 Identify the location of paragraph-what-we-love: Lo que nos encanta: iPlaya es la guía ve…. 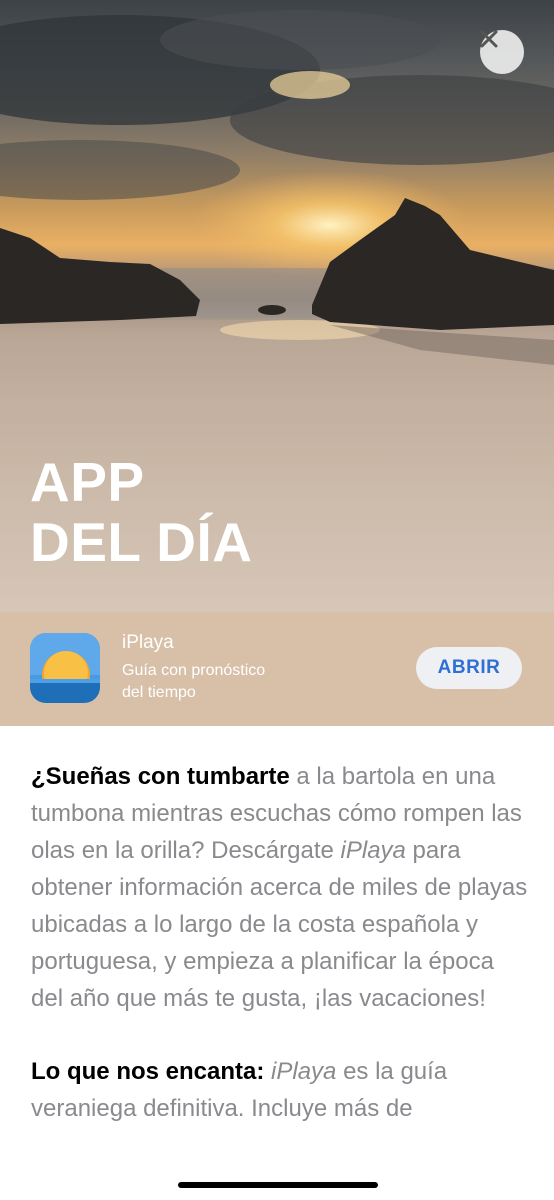
(281, 1090).